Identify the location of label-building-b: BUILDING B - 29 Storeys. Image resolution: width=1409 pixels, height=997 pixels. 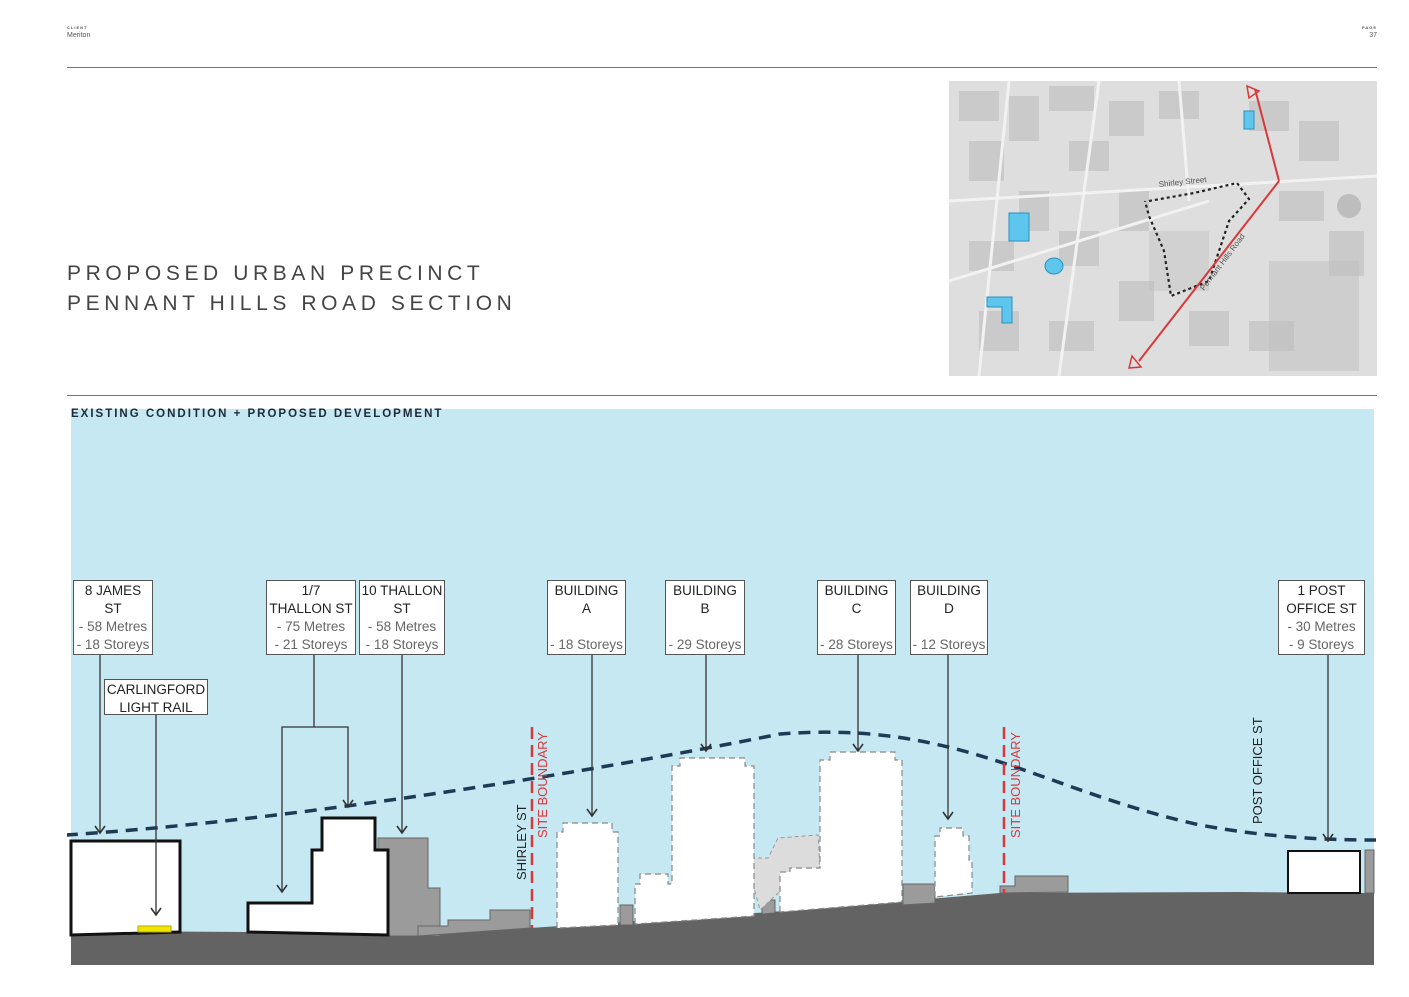
(705, 617).